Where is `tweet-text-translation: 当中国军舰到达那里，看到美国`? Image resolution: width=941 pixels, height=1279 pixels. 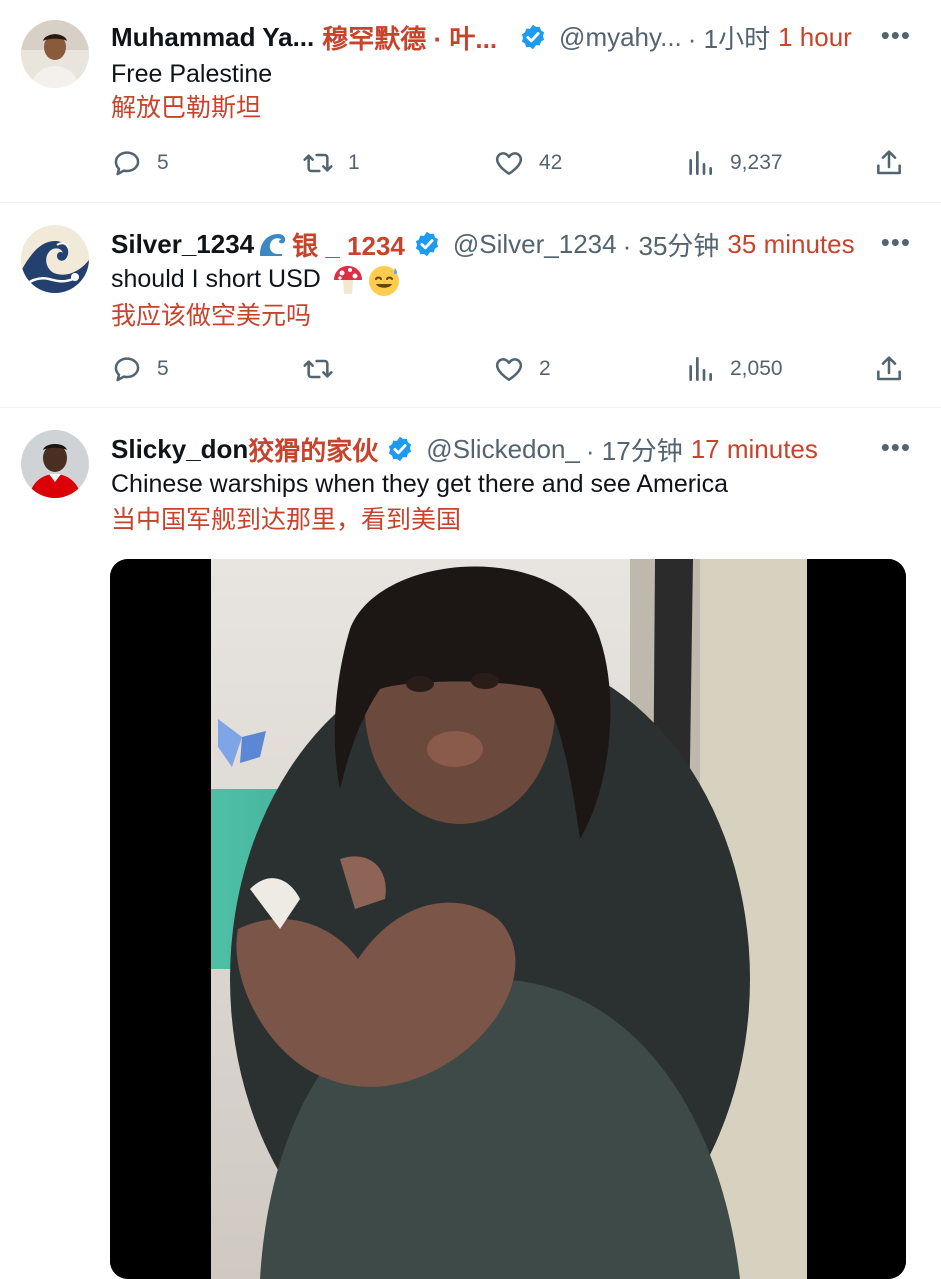
tweet-text-translation: 当中国军舰到达那里，看到美国 is located at coordinates (286, 520).